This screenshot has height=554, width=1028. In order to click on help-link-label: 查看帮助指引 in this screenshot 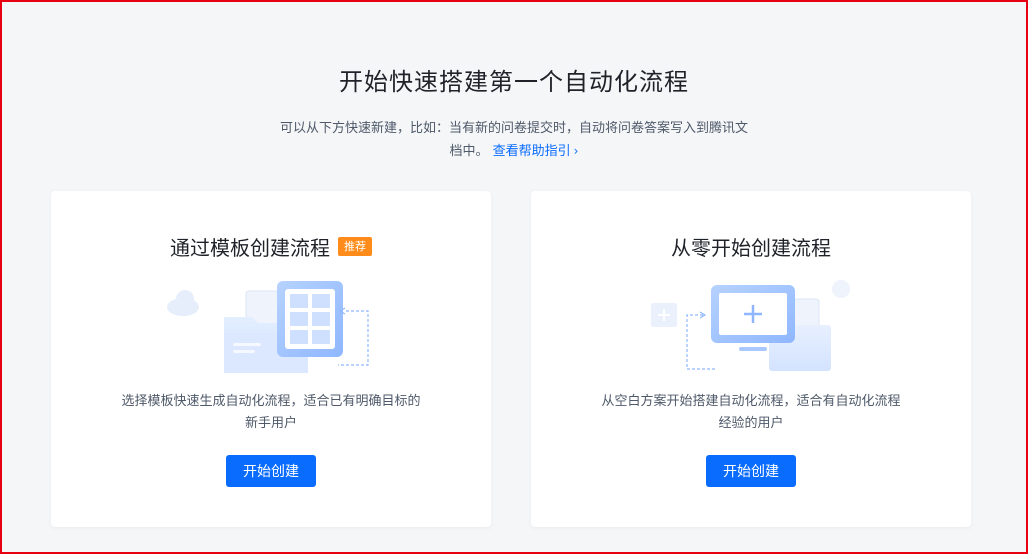, I will do `click(531, 151)`.